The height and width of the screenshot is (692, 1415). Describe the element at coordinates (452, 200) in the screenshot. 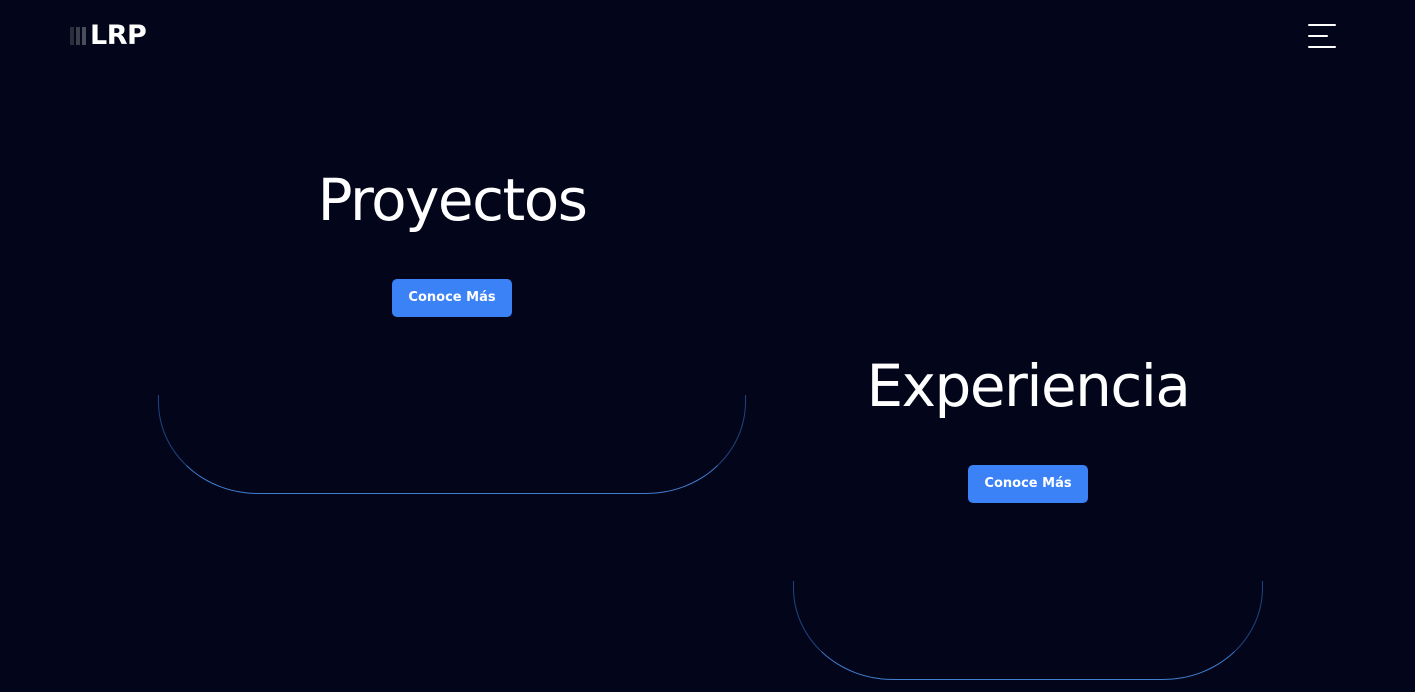

I see `card-title-proyectos: Proyectos` at that location.